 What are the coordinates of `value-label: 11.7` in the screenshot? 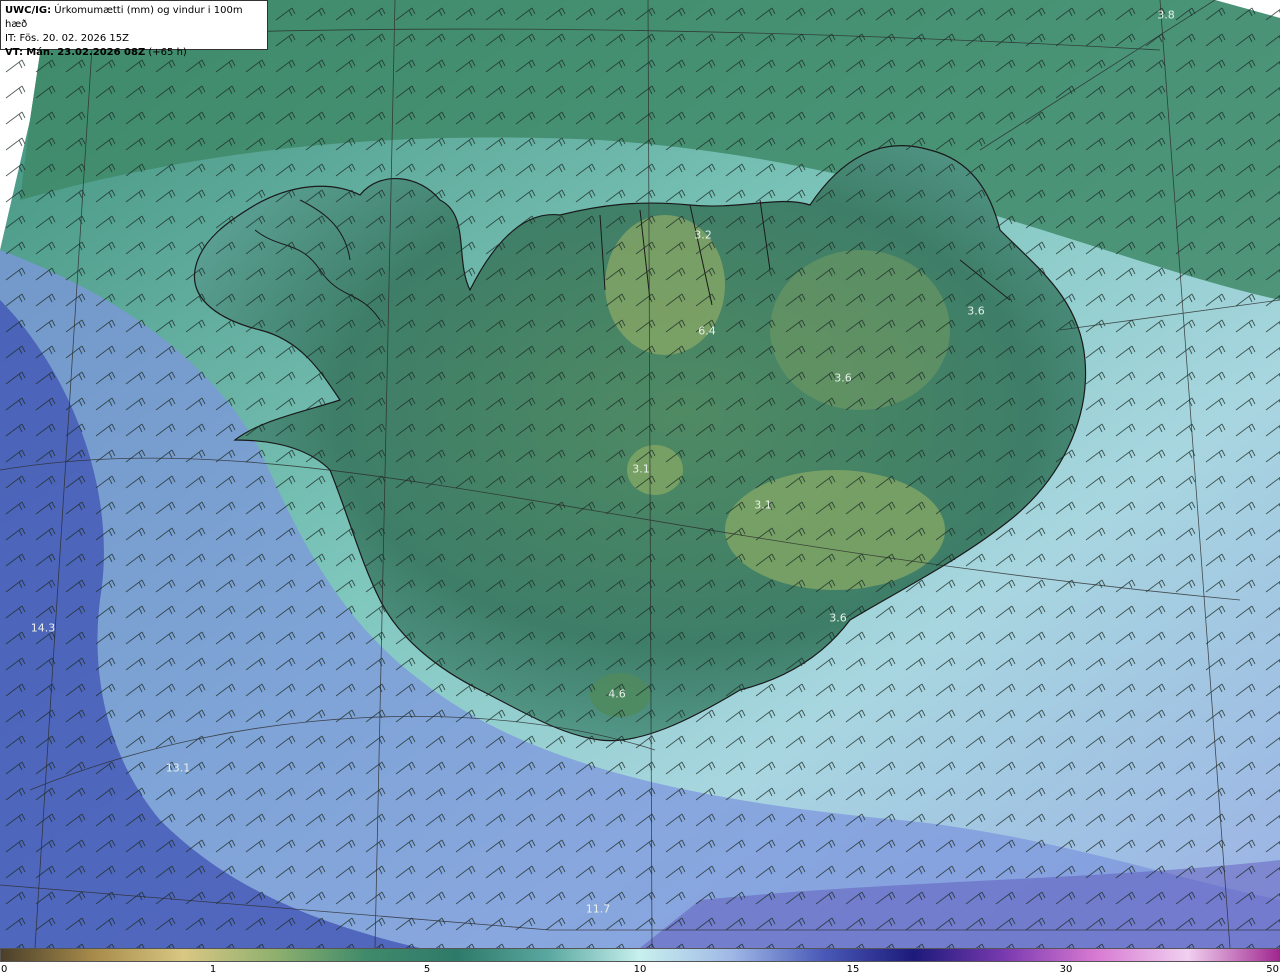 It's located at (598, 909).